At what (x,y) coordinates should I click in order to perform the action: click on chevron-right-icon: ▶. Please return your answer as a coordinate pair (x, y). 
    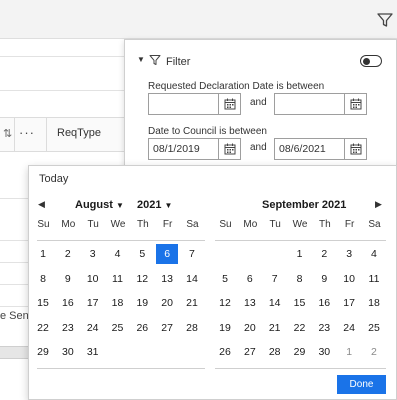
    Looking at the image, I should click on (378, 204).